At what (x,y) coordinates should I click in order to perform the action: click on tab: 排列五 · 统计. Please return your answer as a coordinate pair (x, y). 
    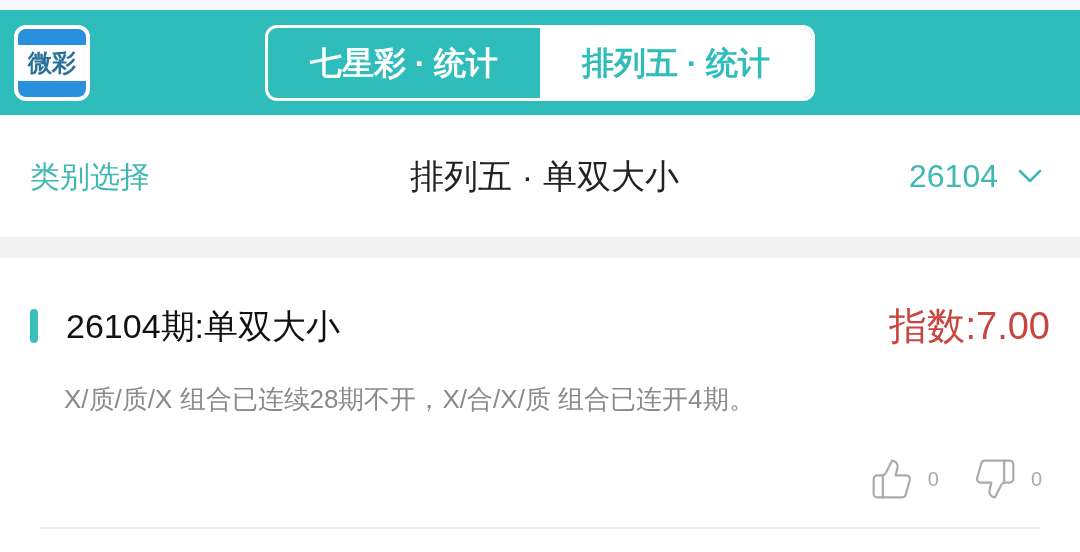
    Looking at the image, I should click on (676, 62).